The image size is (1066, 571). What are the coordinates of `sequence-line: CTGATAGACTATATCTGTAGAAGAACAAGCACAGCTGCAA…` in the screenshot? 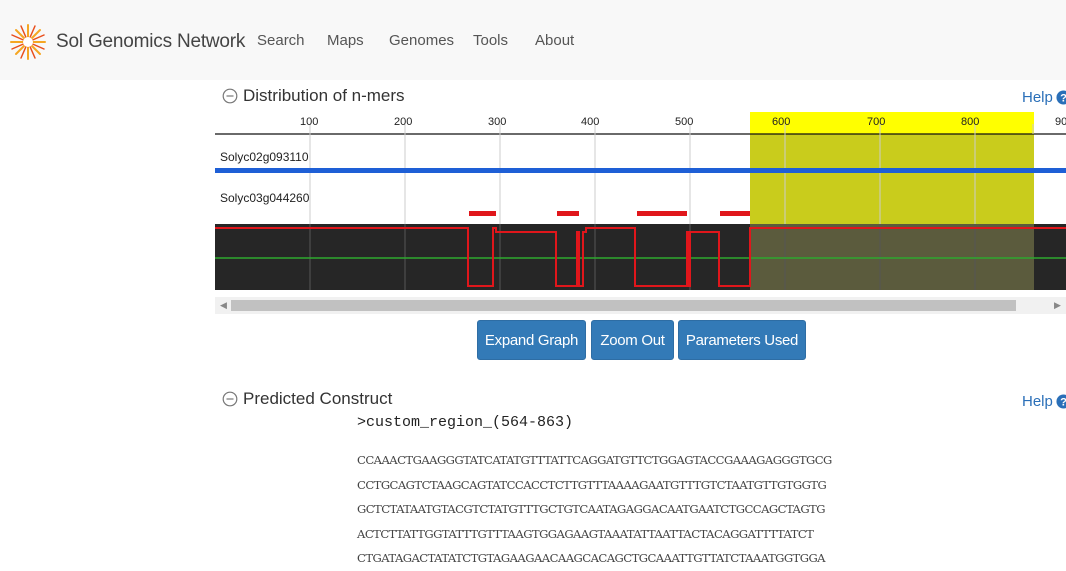 It's located at (591, 558).